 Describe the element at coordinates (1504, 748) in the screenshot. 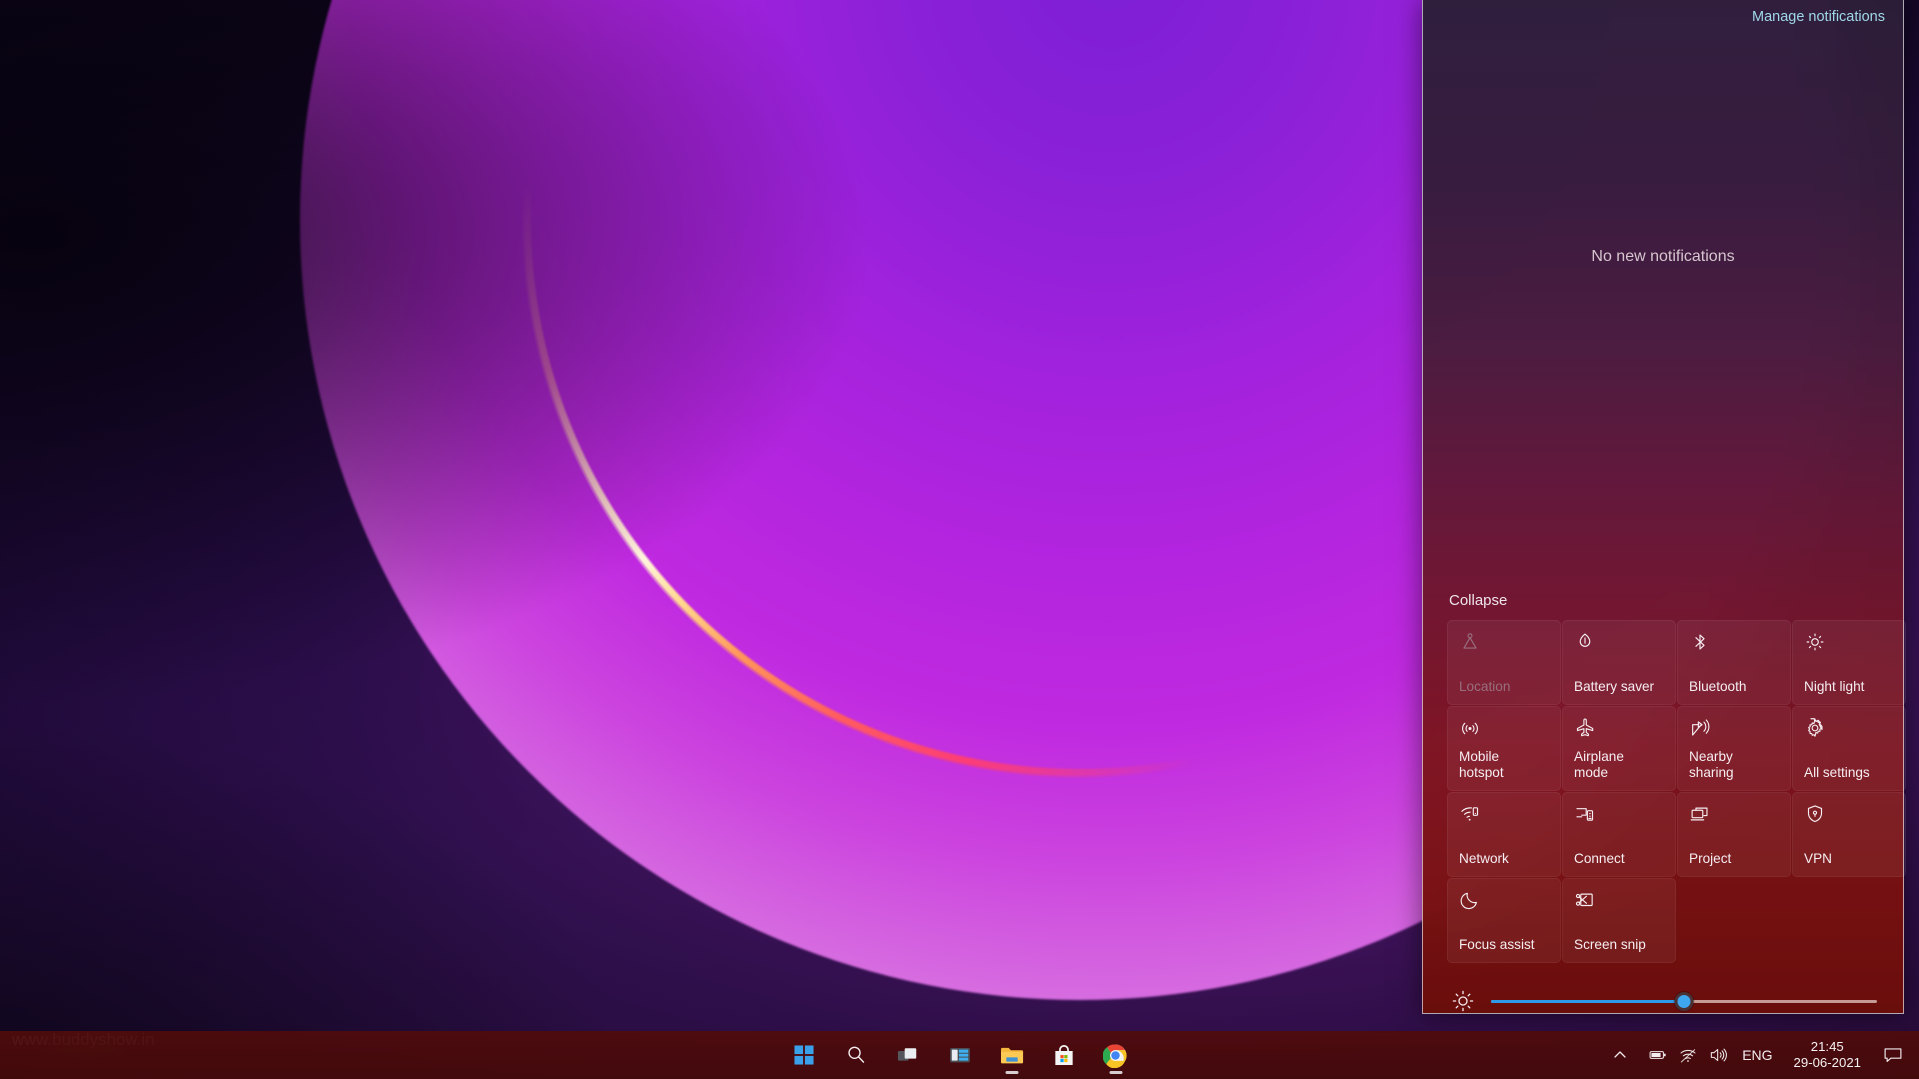

I see `quick-action-mobile-hotspot: Mobile hotspot` at that location.